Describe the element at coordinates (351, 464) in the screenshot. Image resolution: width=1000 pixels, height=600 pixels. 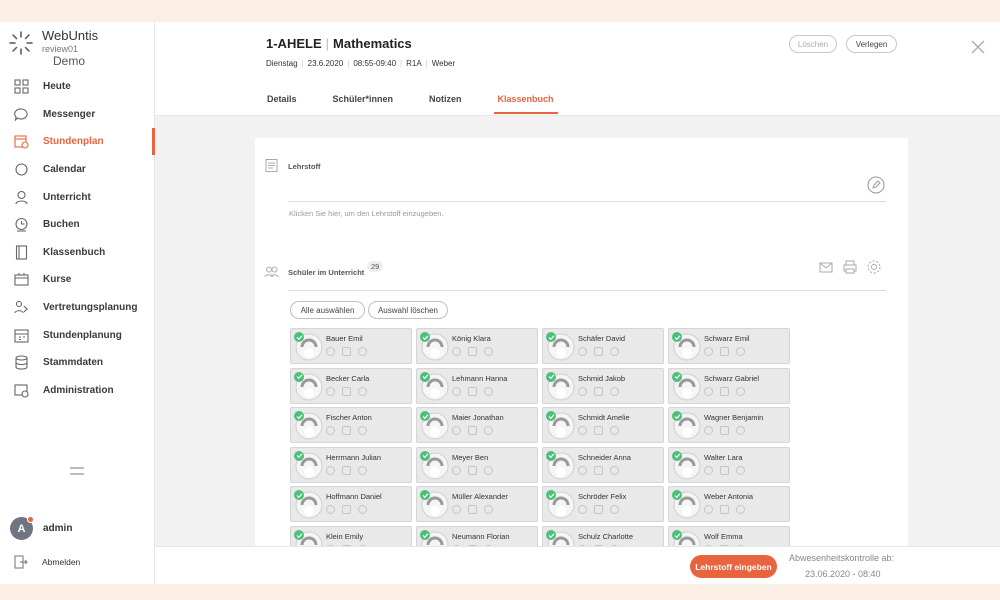
I see `student-card: Herrmann Julian` at that location.